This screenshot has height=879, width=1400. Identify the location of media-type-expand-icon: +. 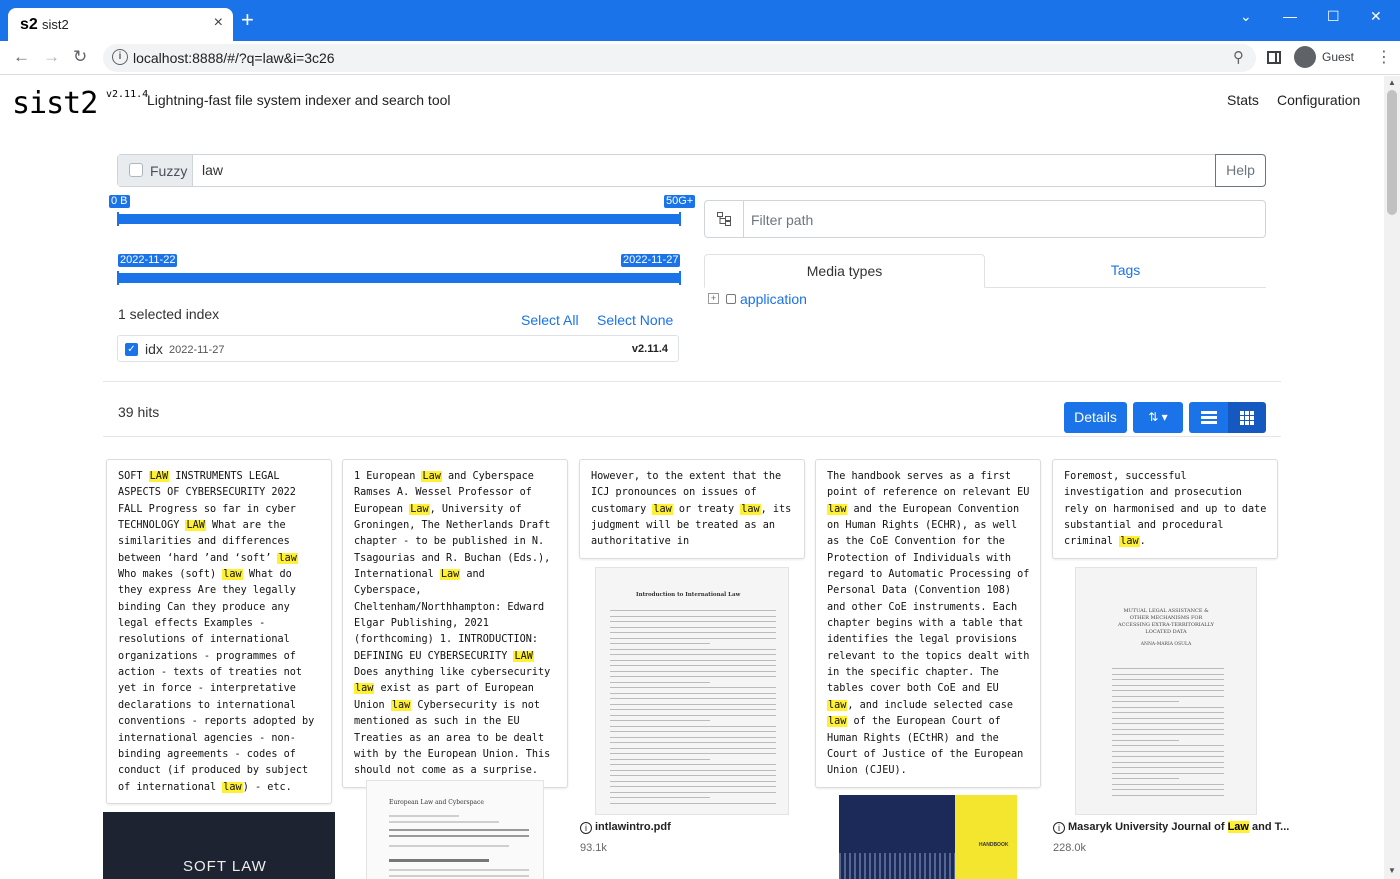
(713, 298).